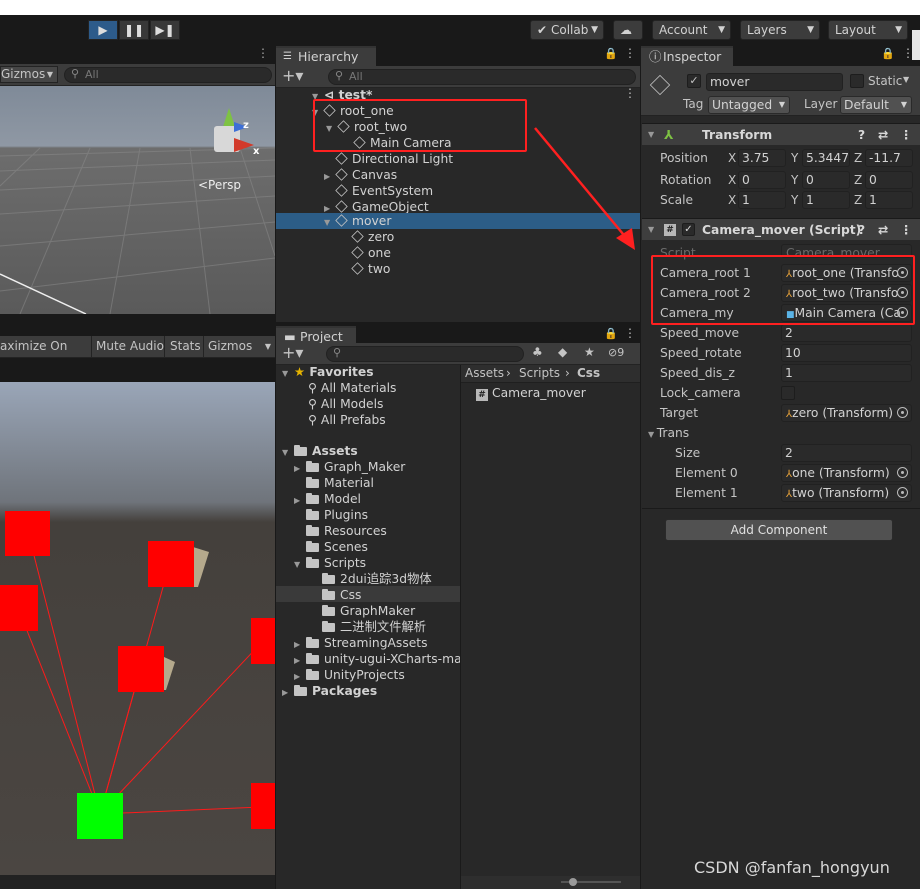 The height and width of the screenshot is (889, 920). Describe the element at coordinates (240, 346) in the screenshot. I see `game-gizmos-dropdown: Gizmos ▼` at that location.